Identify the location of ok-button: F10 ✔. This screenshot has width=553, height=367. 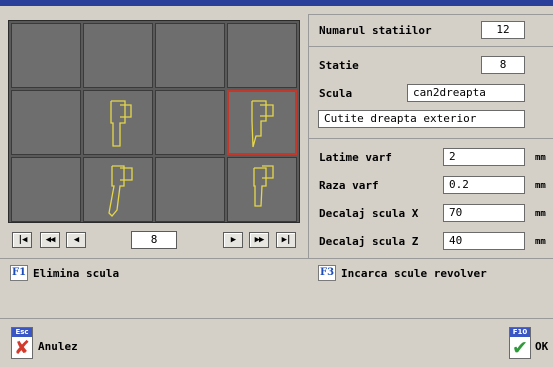
(520, 343).